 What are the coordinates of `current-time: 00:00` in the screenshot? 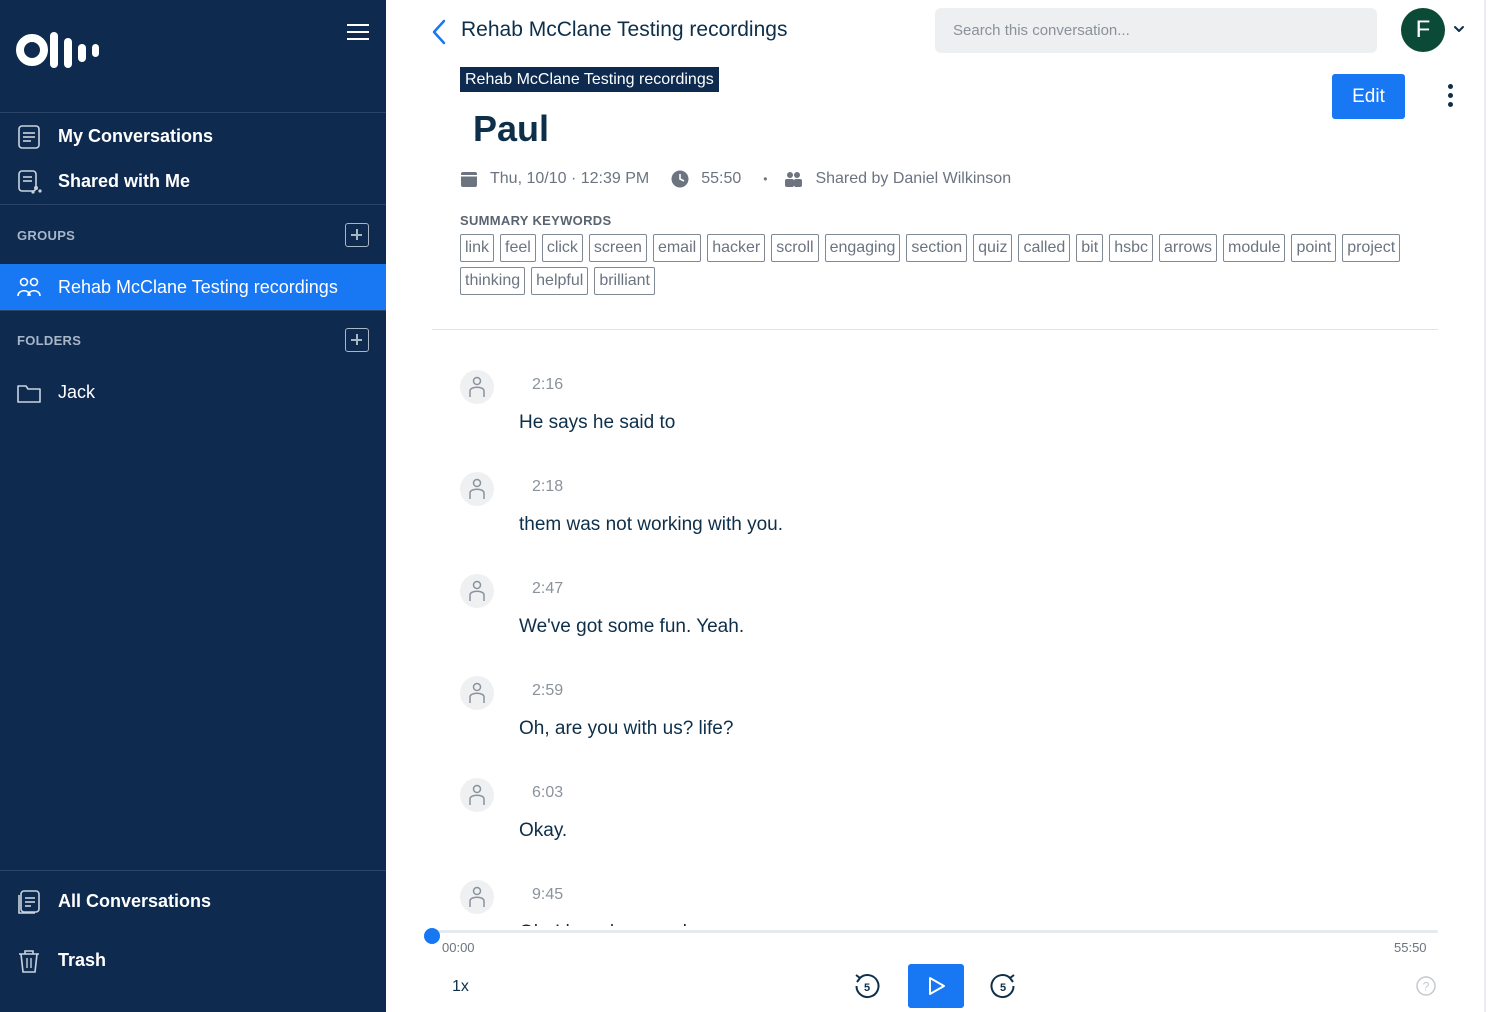 It's located at (458, 947).